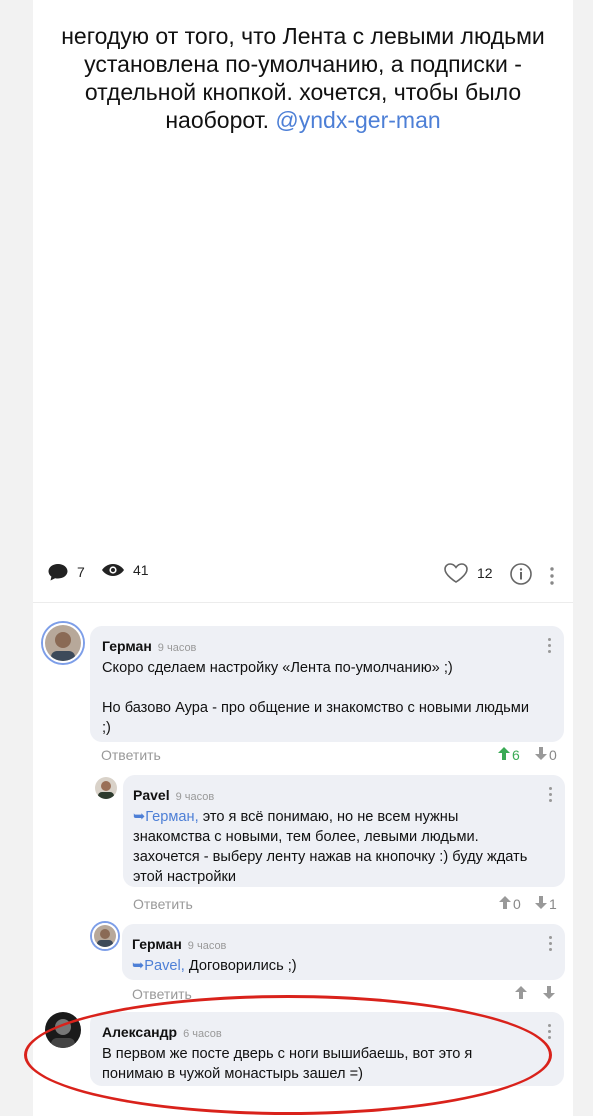 The height and width of the screenshot is (1116, 593). Describe the element at coordinates (151, 795) in the screenshot. I see `comment-author: Pavel` at that location.